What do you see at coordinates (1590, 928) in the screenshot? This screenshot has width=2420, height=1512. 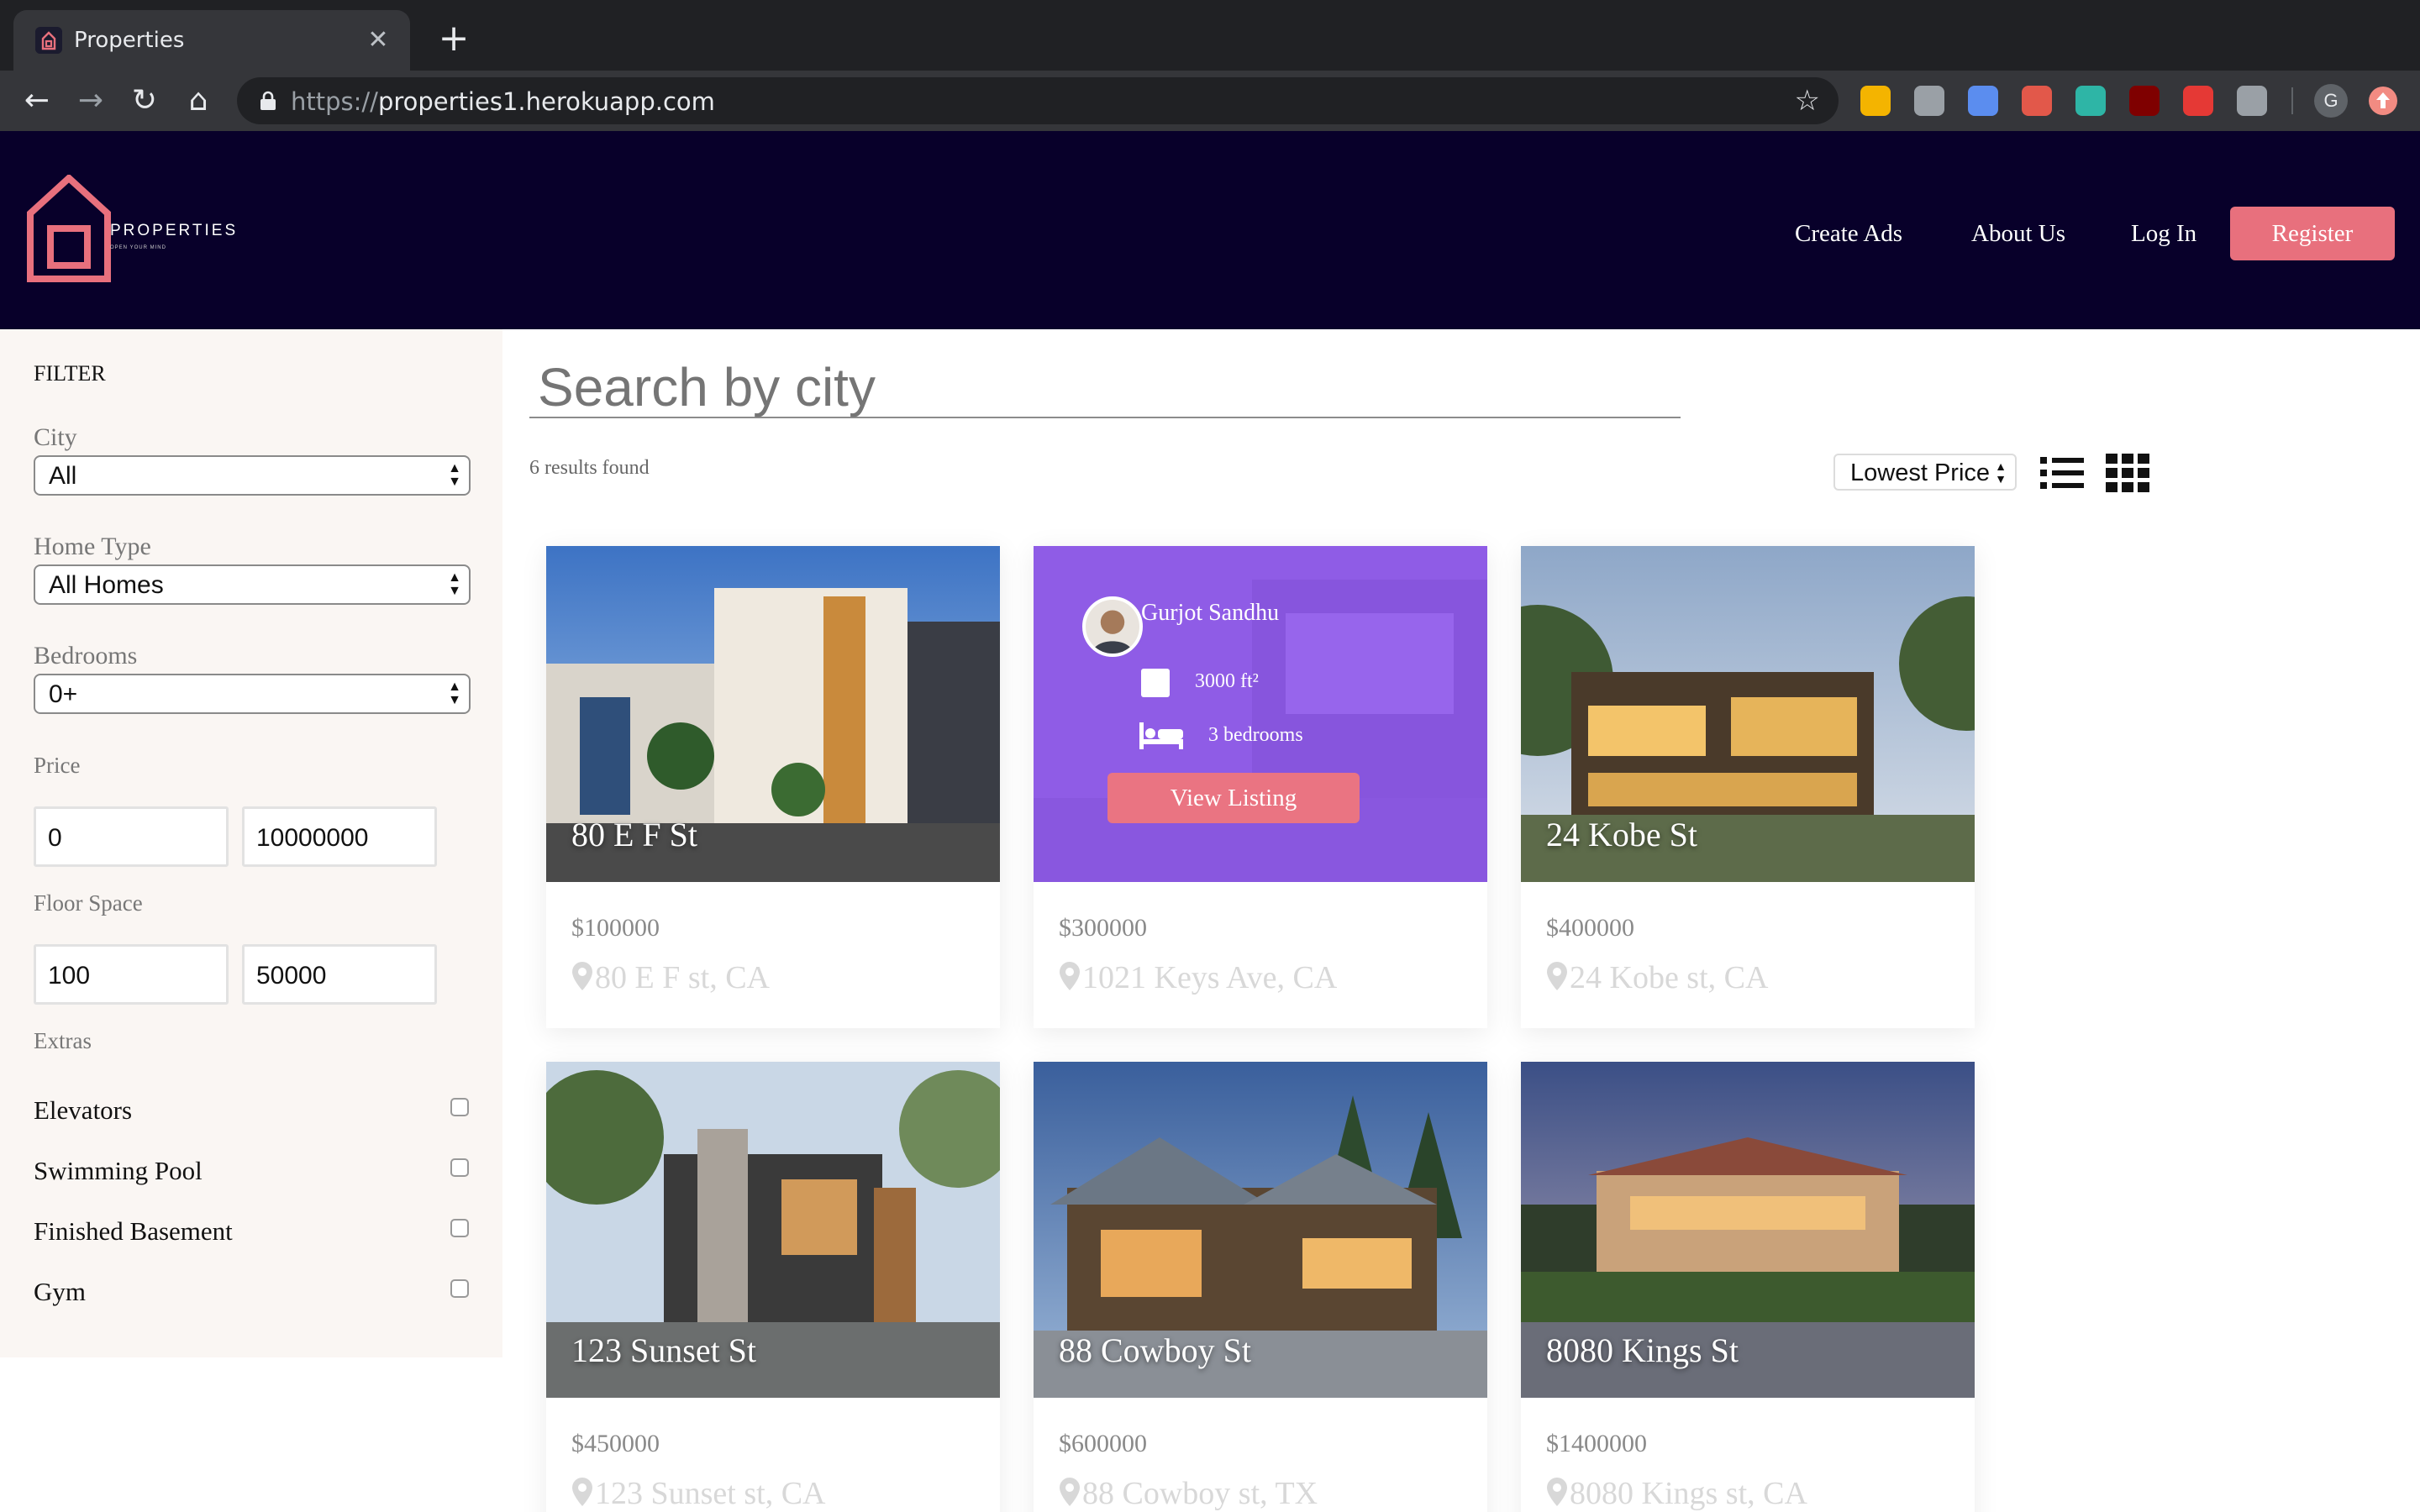 I see `listing-price: $400000` at bounding box center [1590, 928].